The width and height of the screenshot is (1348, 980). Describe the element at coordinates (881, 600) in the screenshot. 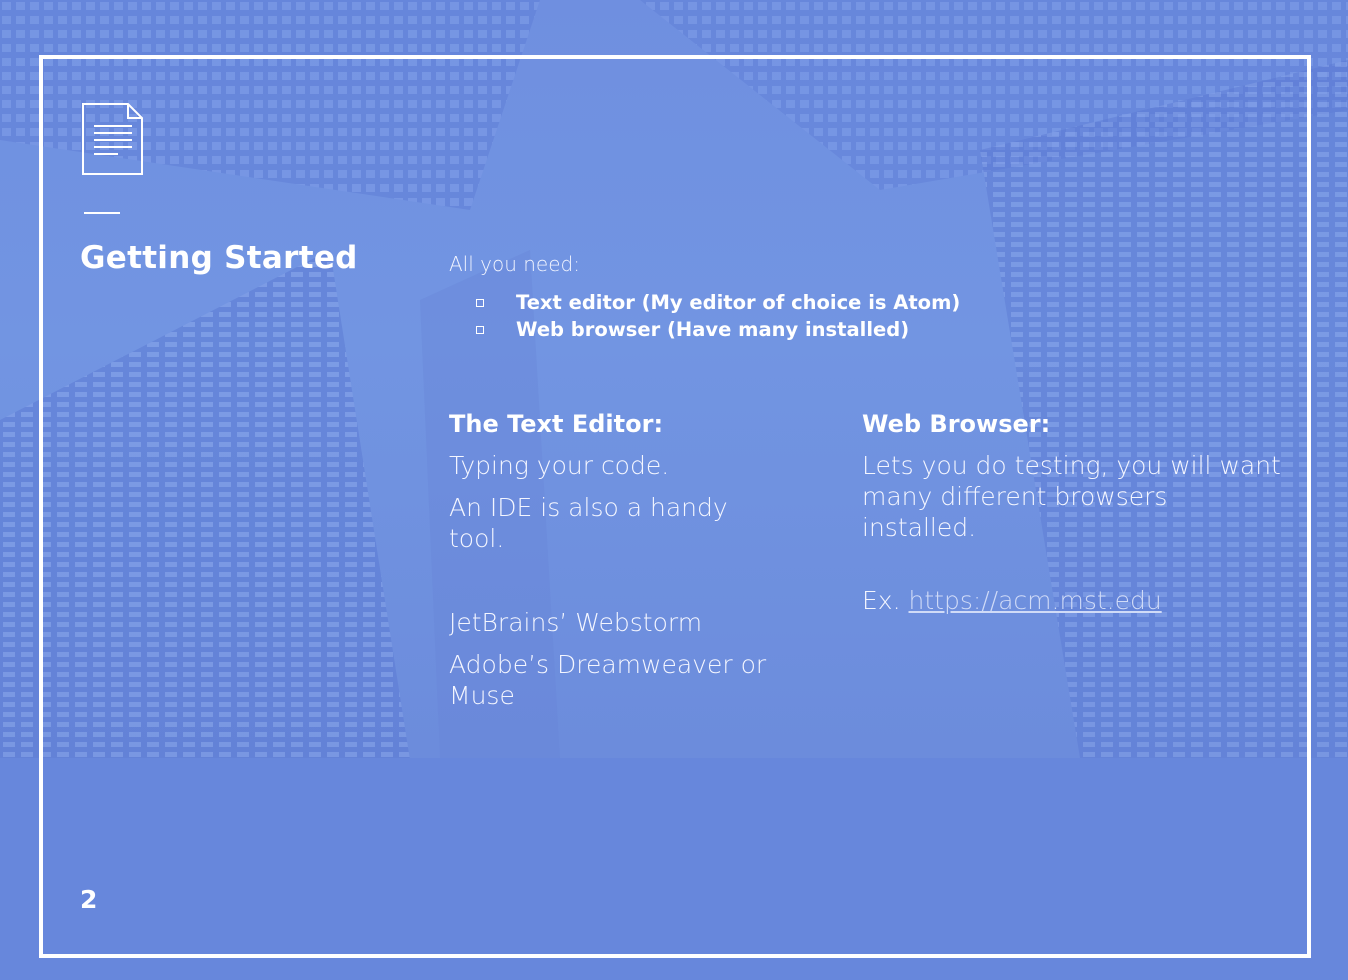

I see `example-prefix: Ex.` at that location.